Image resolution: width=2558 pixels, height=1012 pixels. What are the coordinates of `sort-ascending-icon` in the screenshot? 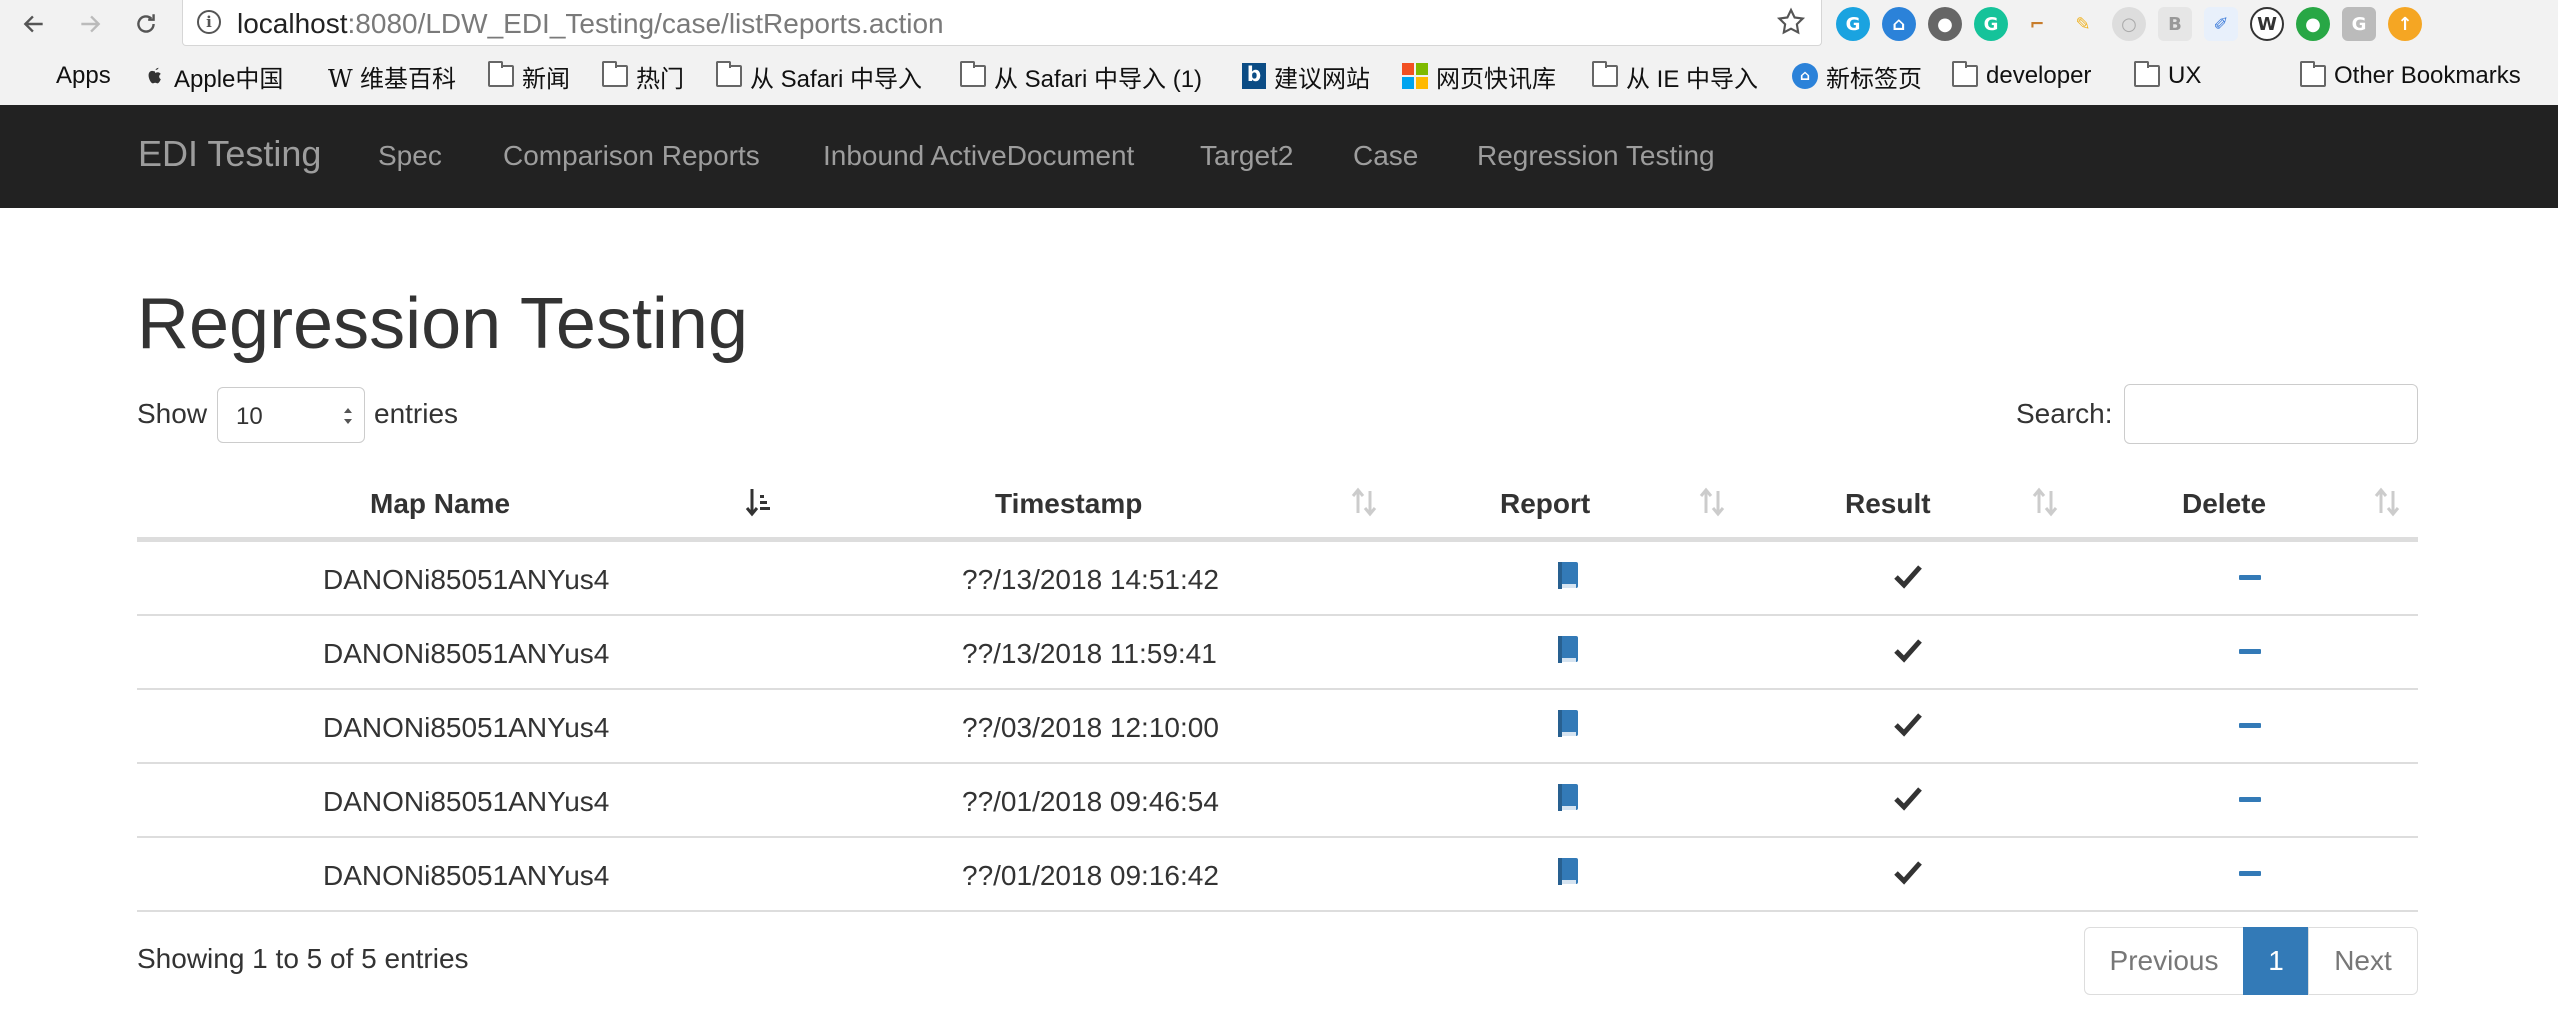 It's located at (759, 502).